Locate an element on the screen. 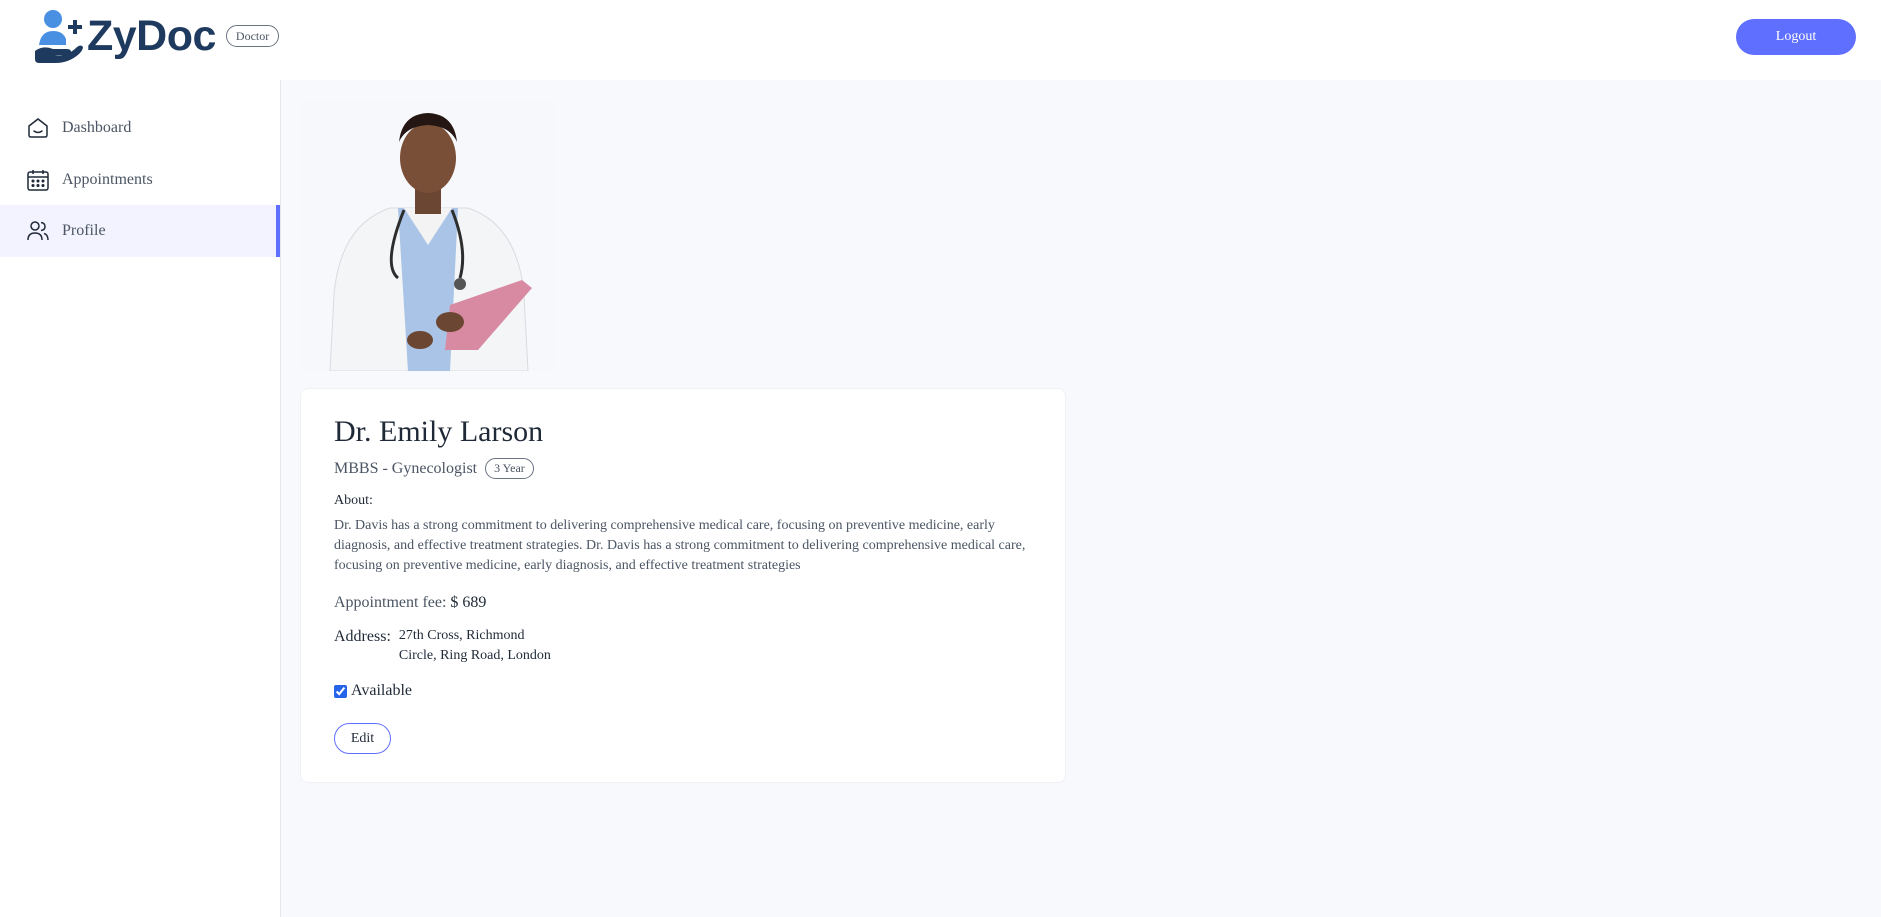 This screenshot has height=917, width=1881. about-label: About: is located at coordinates (353, 500).